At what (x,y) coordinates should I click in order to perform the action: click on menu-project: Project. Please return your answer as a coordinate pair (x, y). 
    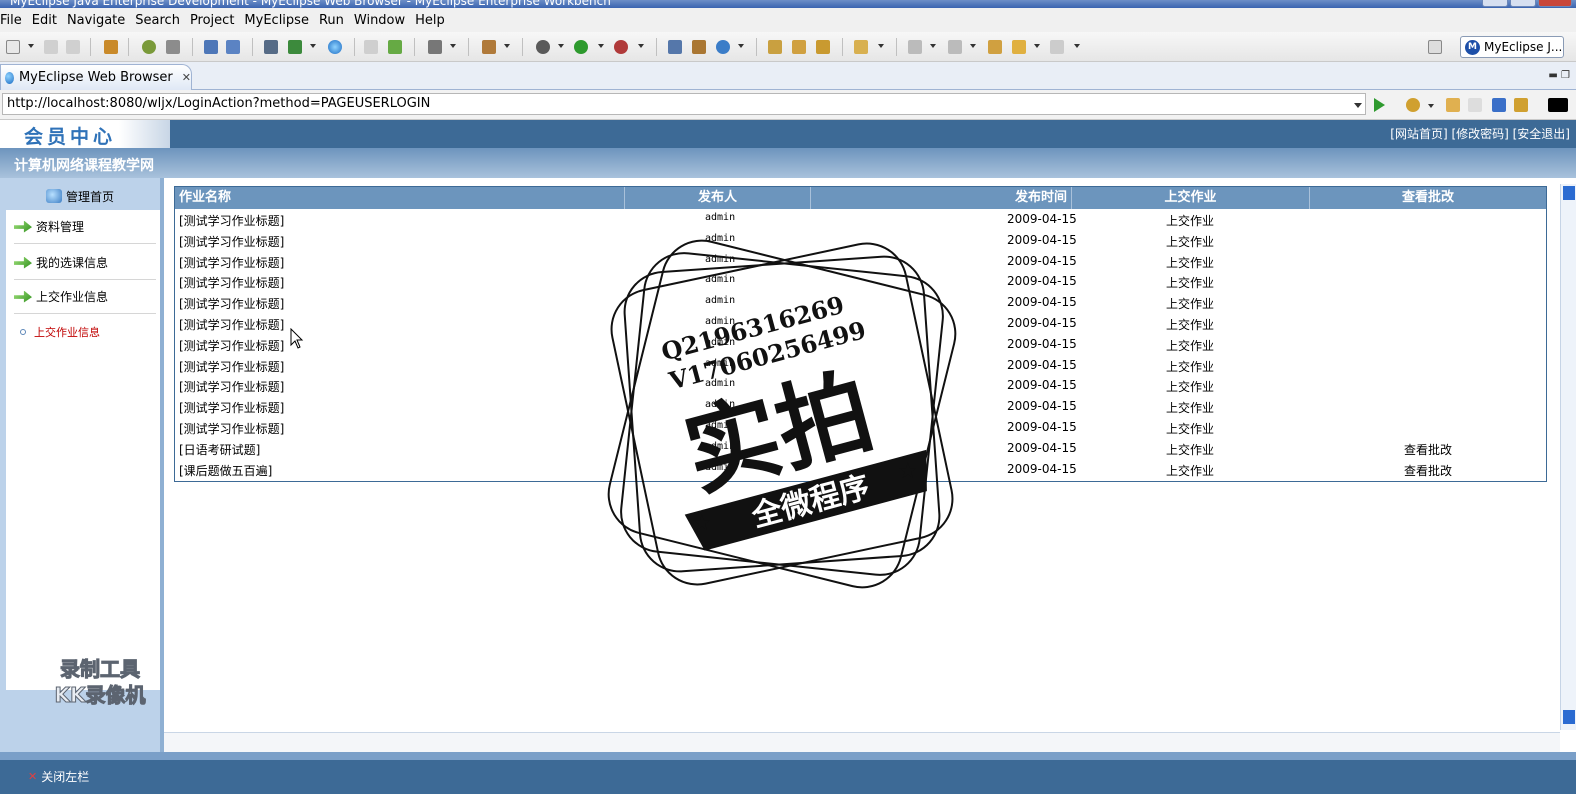
    Looking at the image, I should click on (216, 20).